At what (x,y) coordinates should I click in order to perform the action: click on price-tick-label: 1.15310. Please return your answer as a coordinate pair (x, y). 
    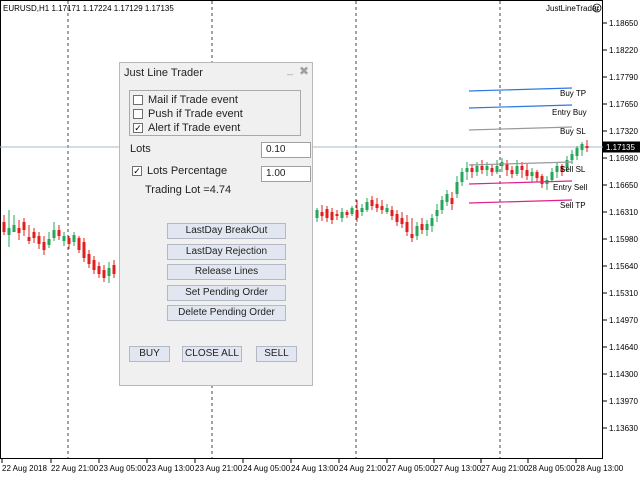
    Looking at the image, I should click on (623, 293).